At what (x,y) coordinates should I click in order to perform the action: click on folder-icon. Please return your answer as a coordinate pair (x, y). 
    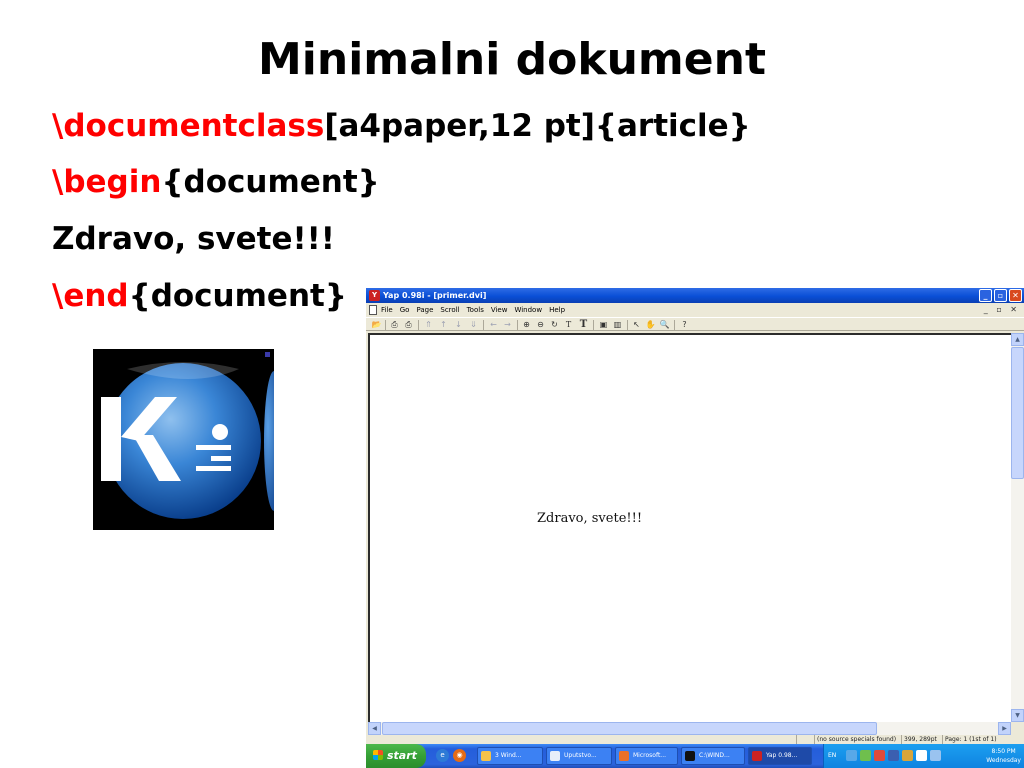
    Looking at the image, I should click on (486, 756).